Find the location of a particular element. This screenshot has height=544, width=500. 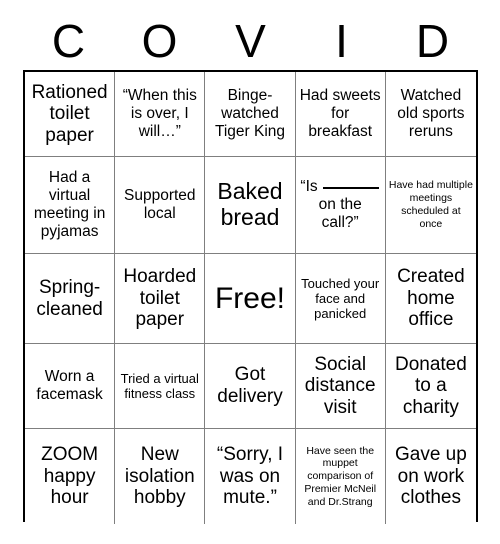

bingo-cell-label: Rationed toilet paper is located at coordinates (69, 113).